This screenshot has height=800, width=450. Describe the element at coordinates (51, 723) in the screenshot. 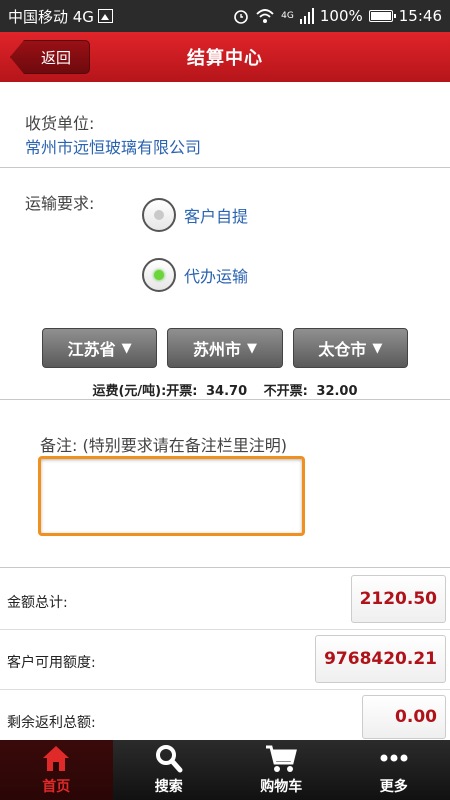

I see `rebate-label: 剩余返利总额:` at that location.